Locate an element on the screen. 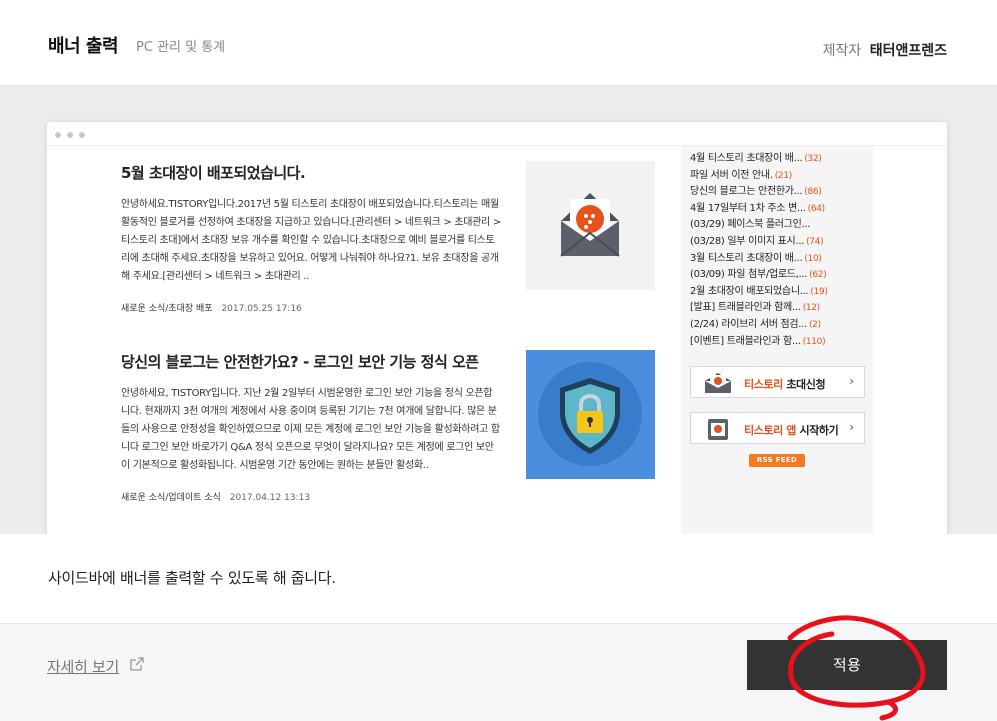  list-item: (2/24) 라이브리 서버 점검... (2) is located at coordinates (781, 325).